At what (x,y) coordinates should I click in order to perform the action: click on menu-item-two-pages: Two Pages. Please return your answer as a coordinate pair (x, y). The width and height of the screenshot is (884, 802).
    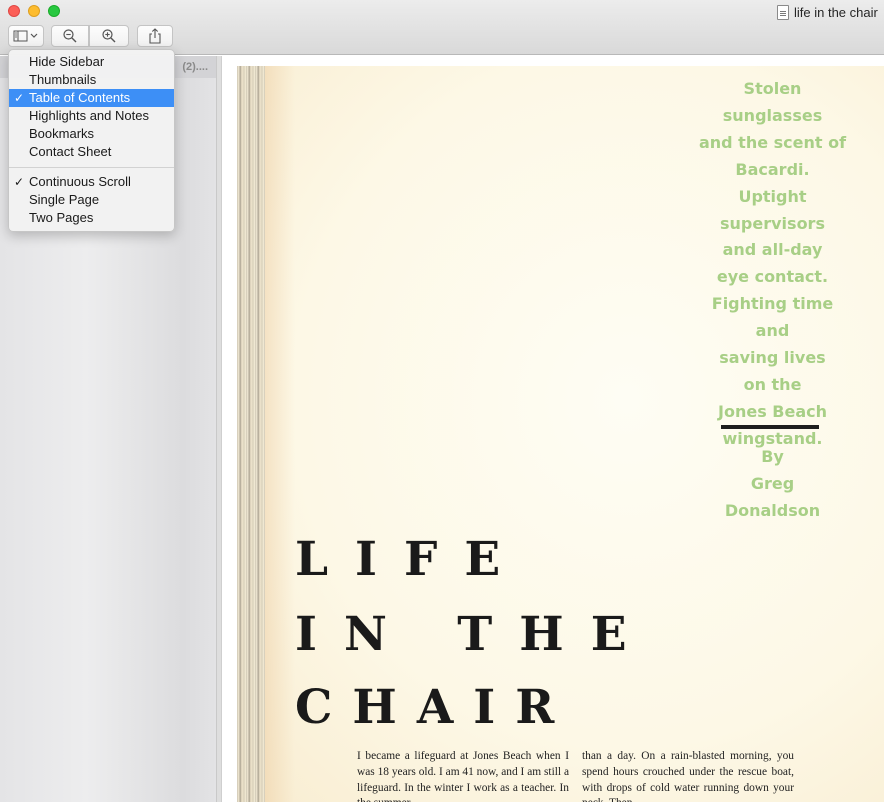
    Looking at the image, I should click on (91, 218).